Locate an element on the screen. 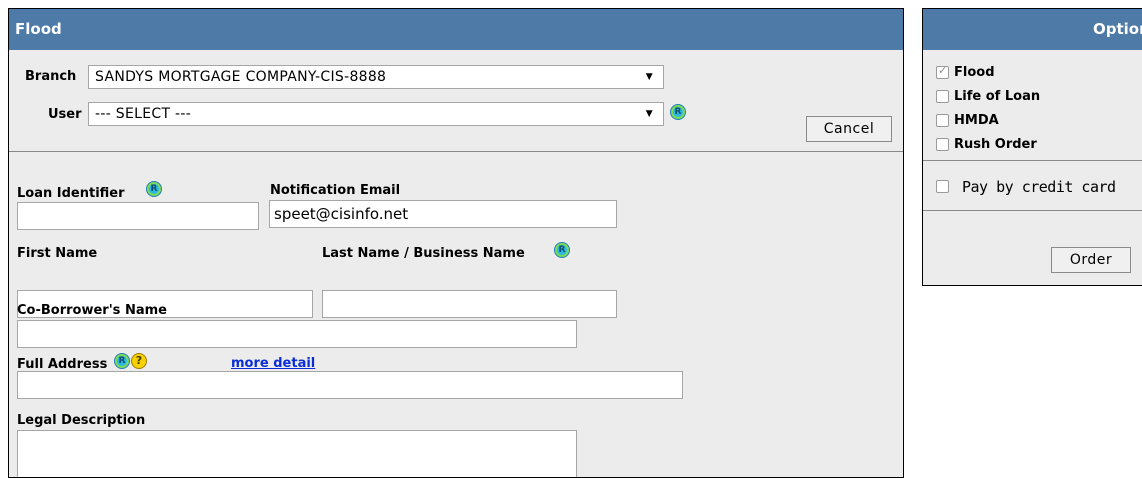  more-detail-link: more detail is located at coordinates (273, 363).